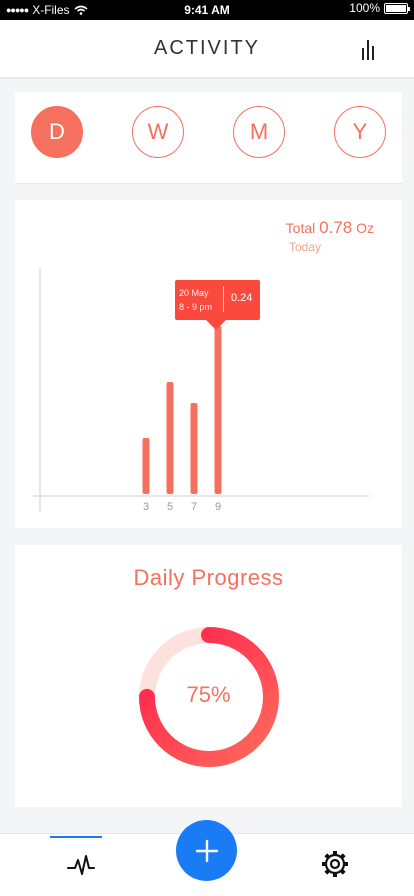 The image size is (414, 896). I want to click on gear-icon, so click(335, 864).